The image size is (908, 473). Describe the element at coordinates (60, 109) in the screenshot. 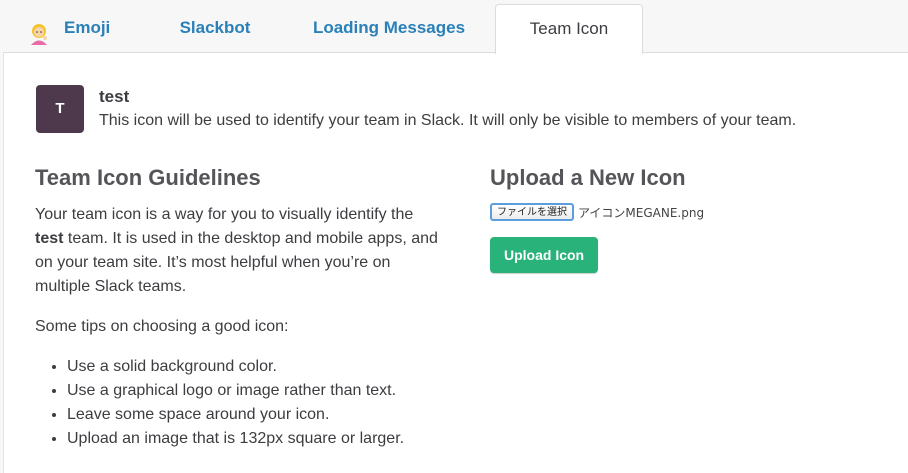

I see `team-avatar: T` at that location.